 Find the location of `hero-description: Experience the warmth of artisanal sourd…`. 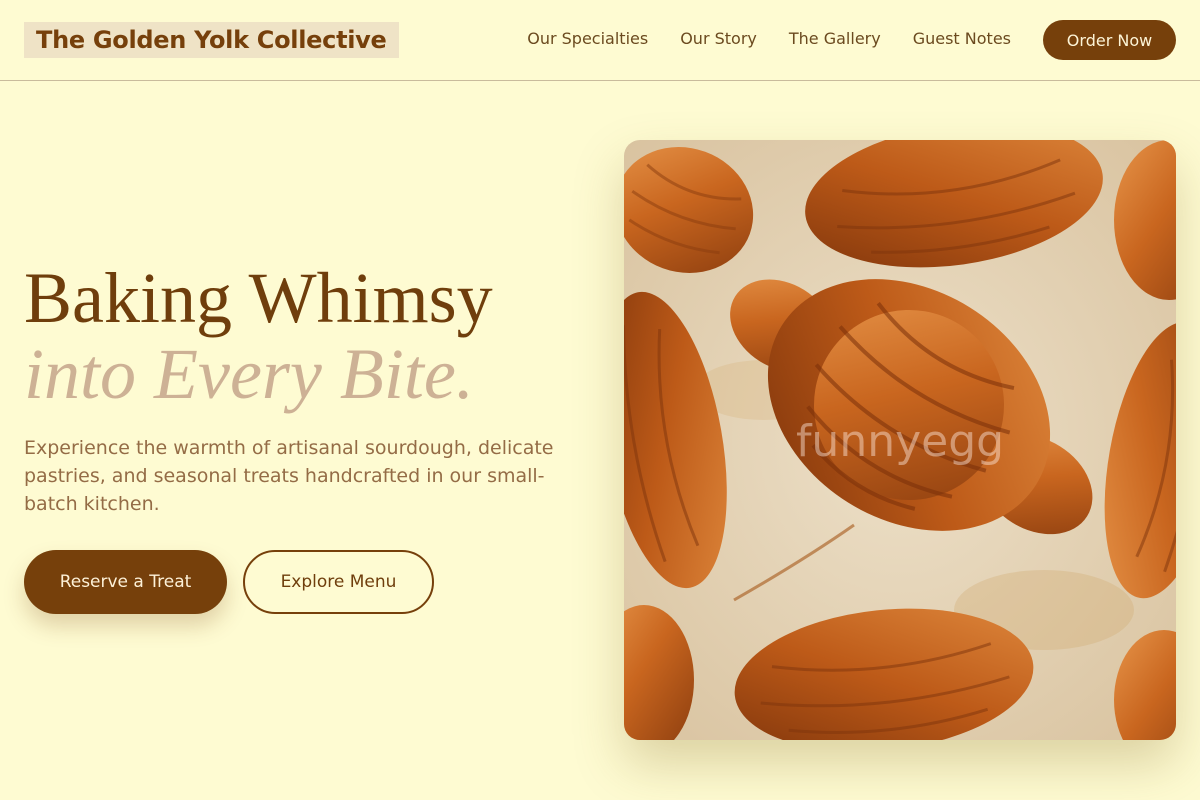

hero-description: Experience the warmth of artisanal sourd… is located at coordinates (289, 476).